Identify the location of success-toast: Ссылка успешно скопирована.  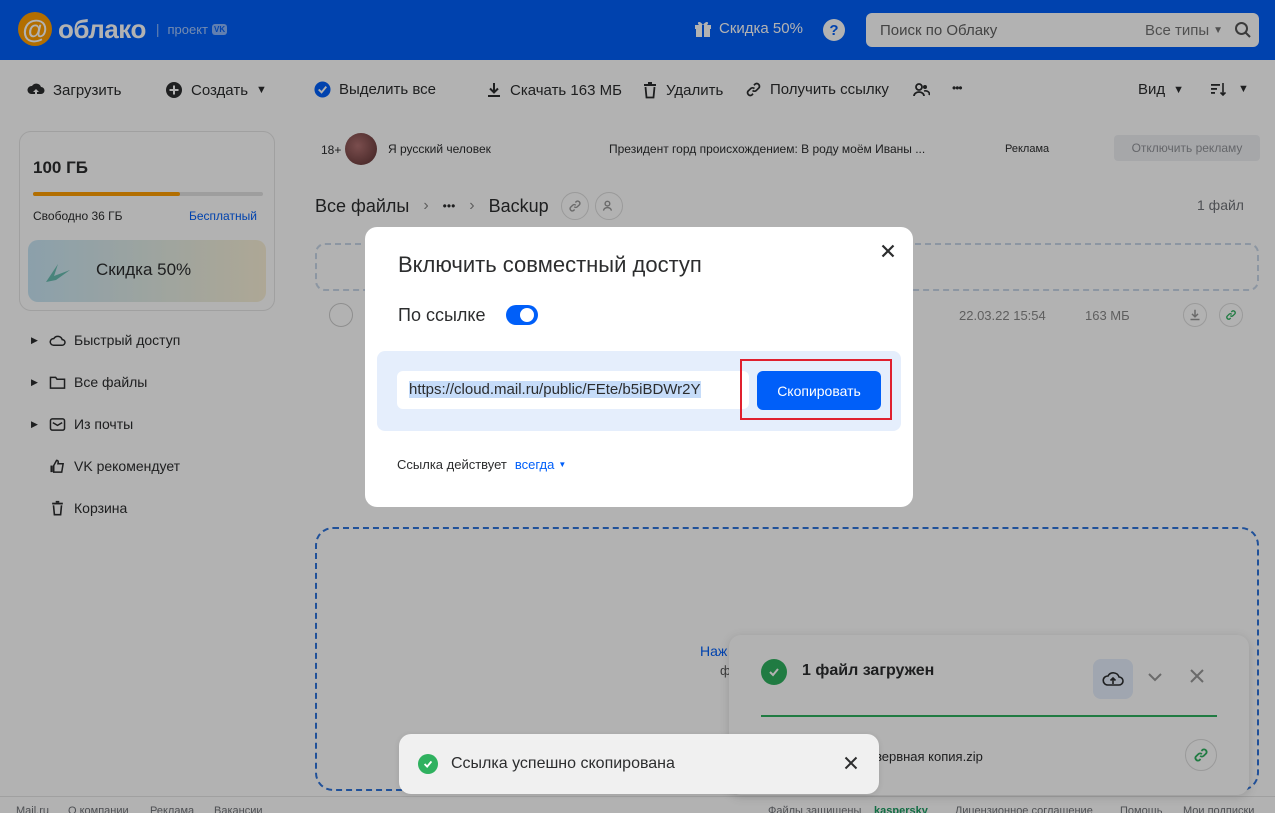
(639, 764).